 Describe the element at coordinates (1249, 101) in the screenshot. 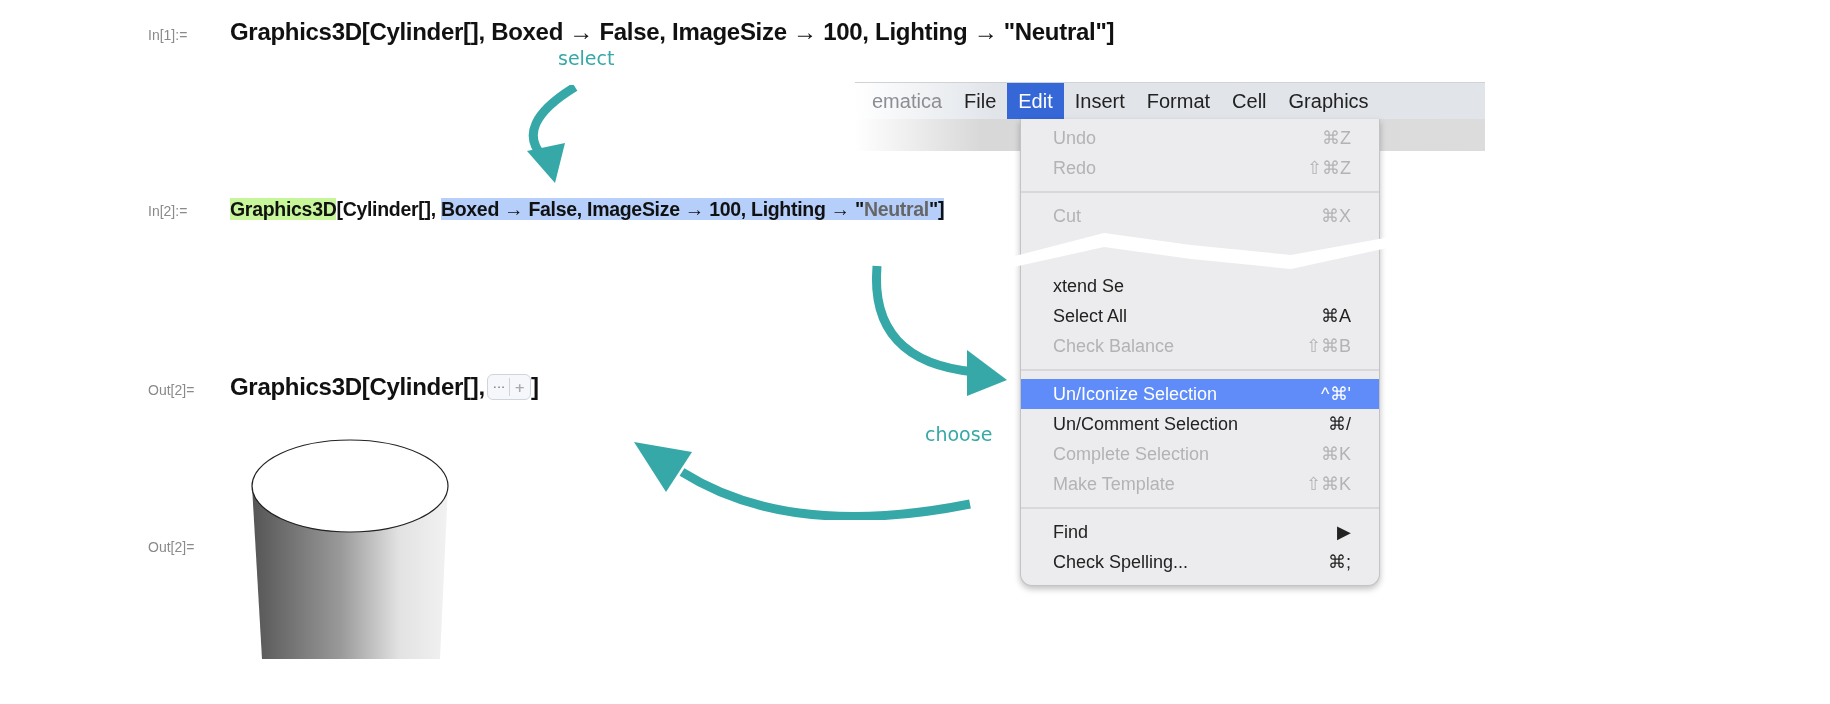

I see `menu-title: Cell` at that location.